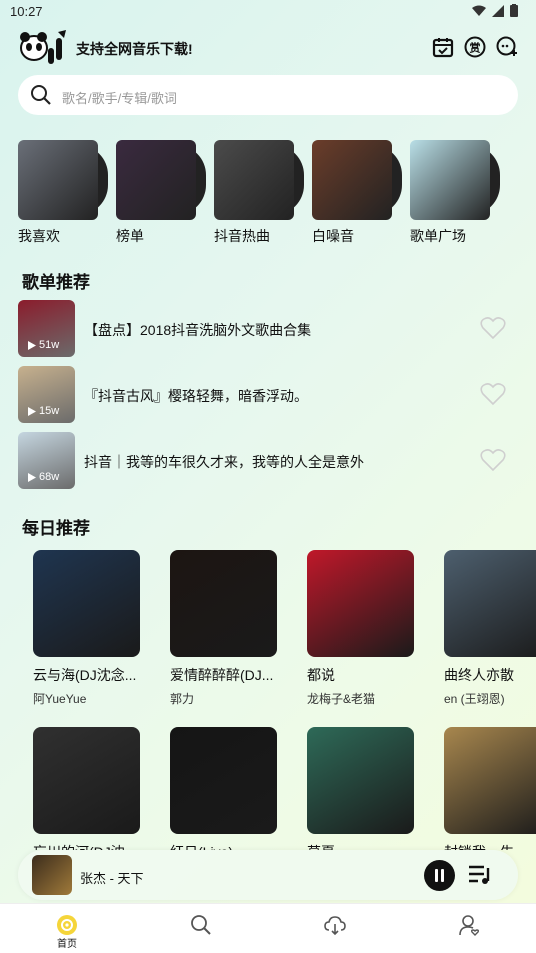 The width and height of the screenshot is (536, 953). I want to click on quick-link-label: 白噪音, so click(333, 236).